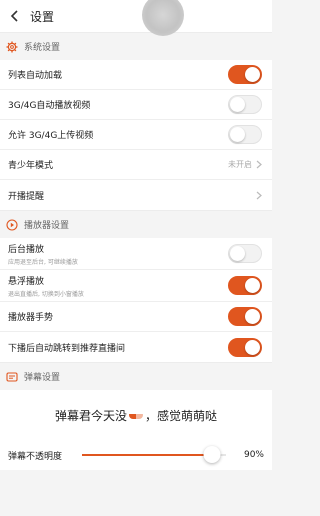  What do you see at coordinates (240, 164) in the screenshot?
I see `teen-mode-status: 未开启` at bounding box center [240, 164].